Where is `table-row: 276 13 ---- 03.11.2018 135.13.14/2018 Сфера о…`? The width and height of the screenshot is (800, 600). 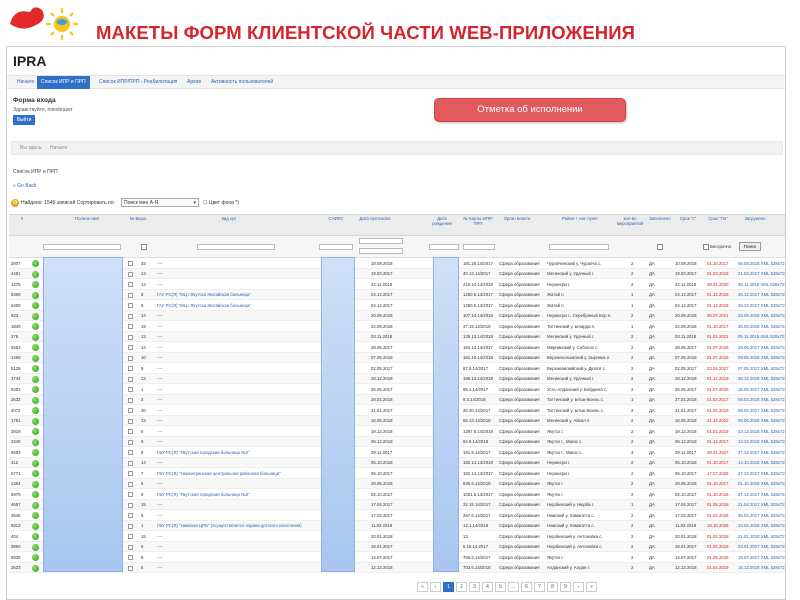
table-row: 276 13 ---- 03.11.2018 135.13.14/2018 Сфера о… is located at coordinates (397, 336).